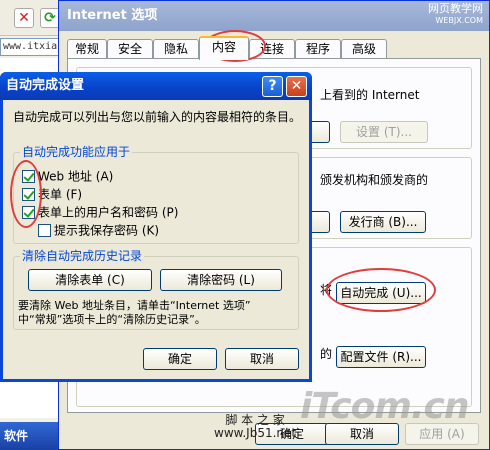 The height and width of the screenshot is (450, 490). Describe the element at coordinates (76, 176) in the screenshot. I see `web-address-label: Web 地址 (A)` at that location.